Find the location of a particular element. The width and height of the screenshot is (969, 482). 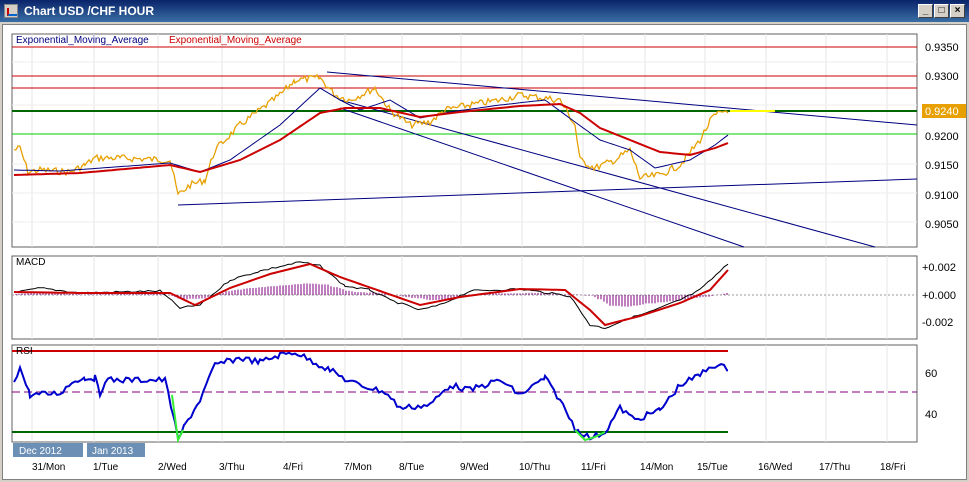

price-tick: 0.9150 is located at coordinates (942, 166).